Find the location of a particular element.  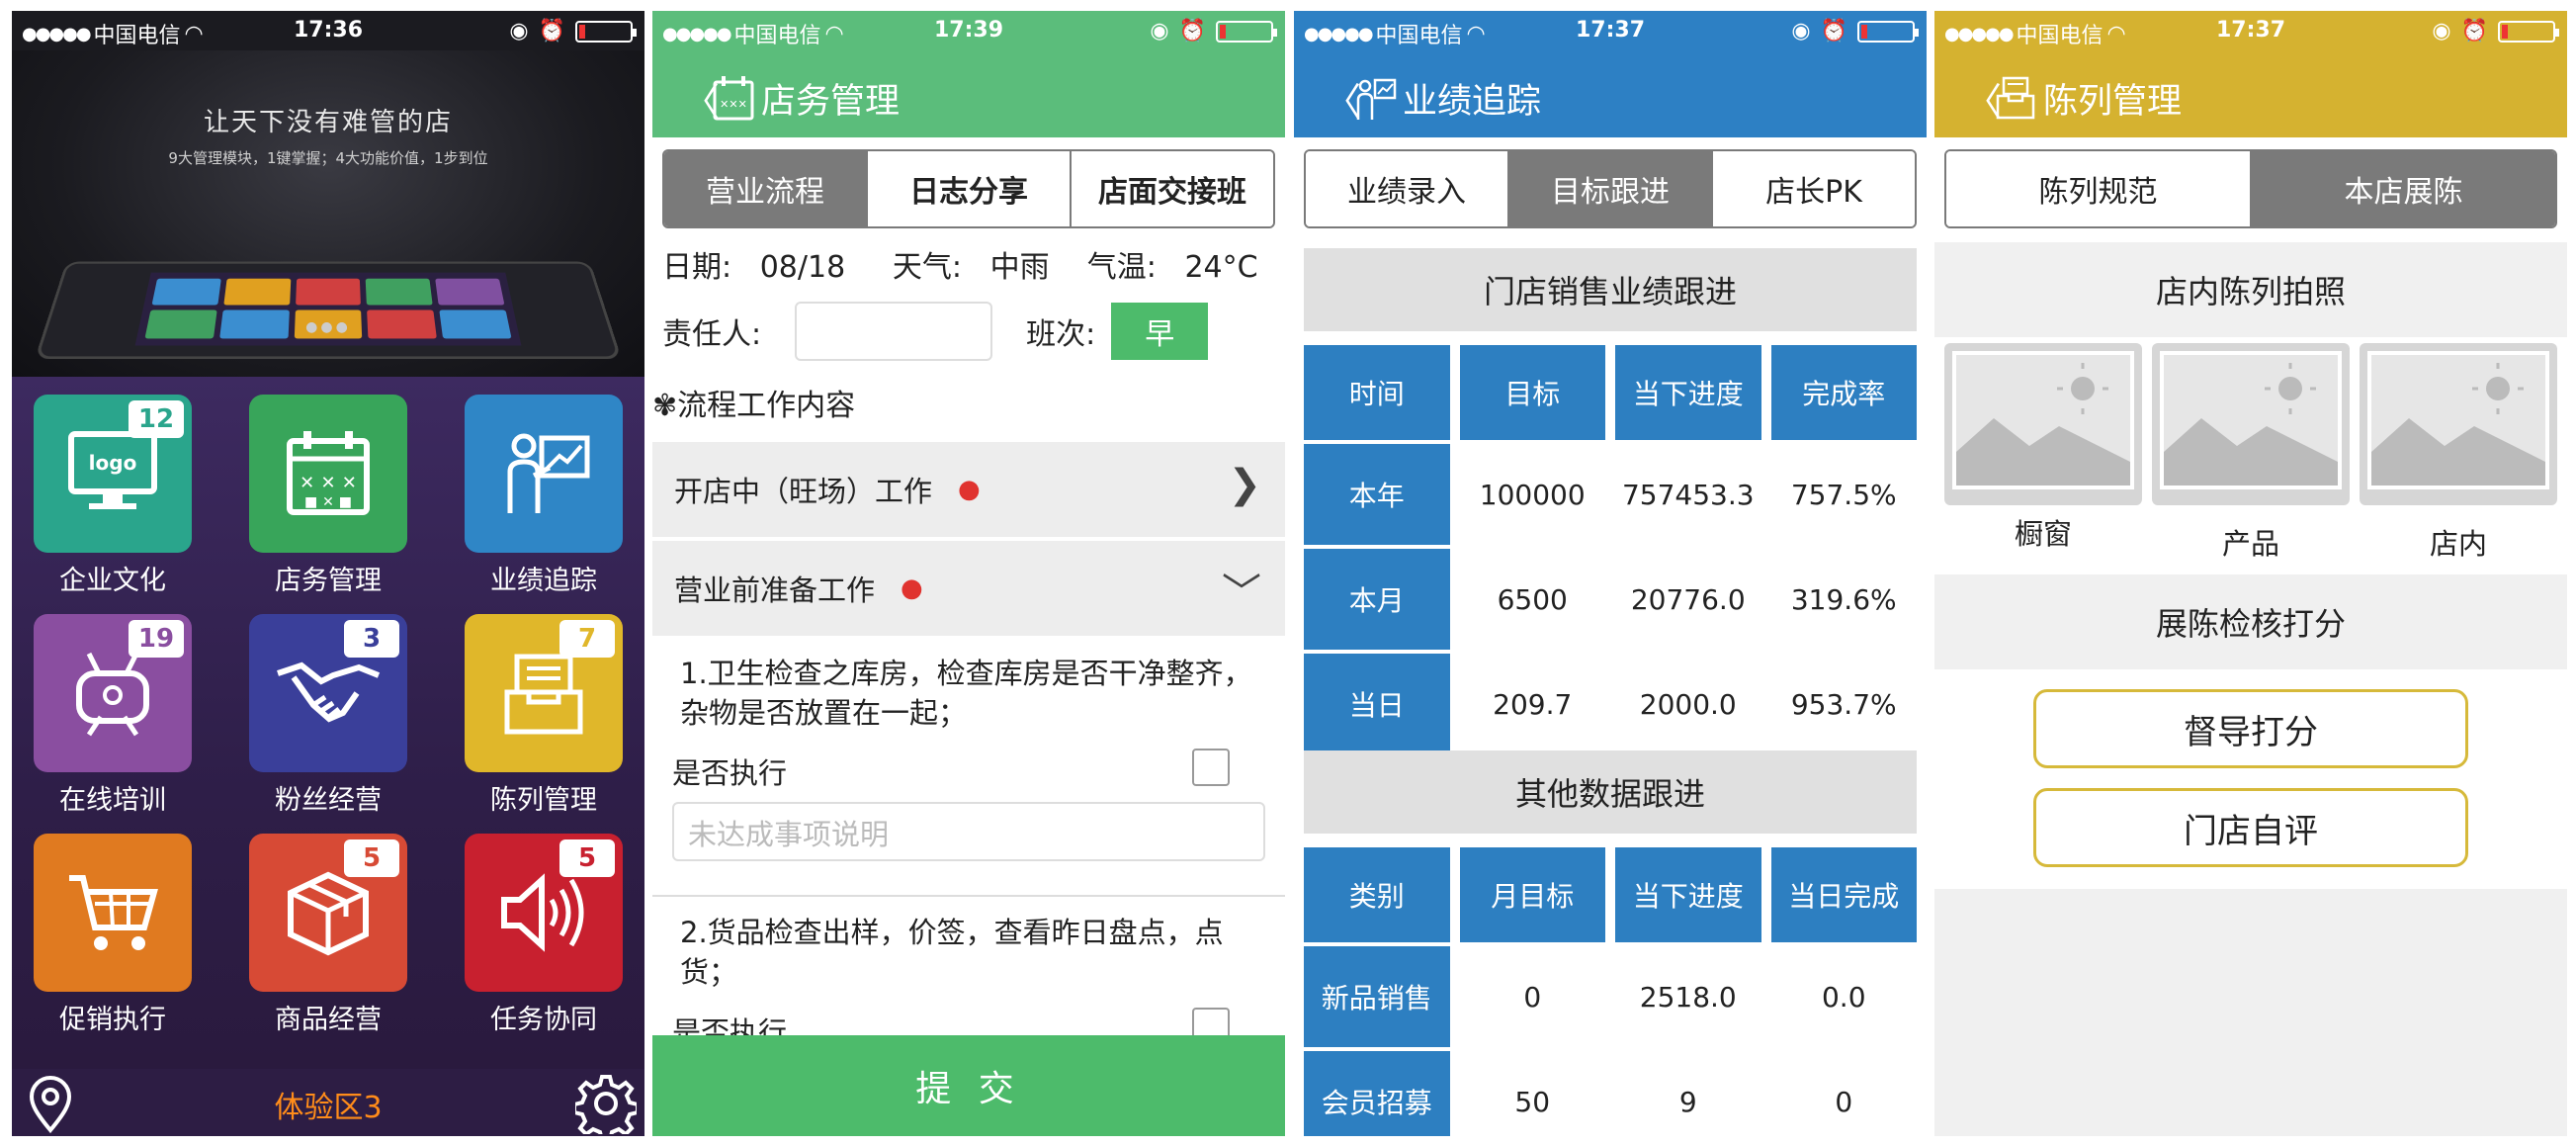

badge-count: 7 is located at coordinates (587, 639).